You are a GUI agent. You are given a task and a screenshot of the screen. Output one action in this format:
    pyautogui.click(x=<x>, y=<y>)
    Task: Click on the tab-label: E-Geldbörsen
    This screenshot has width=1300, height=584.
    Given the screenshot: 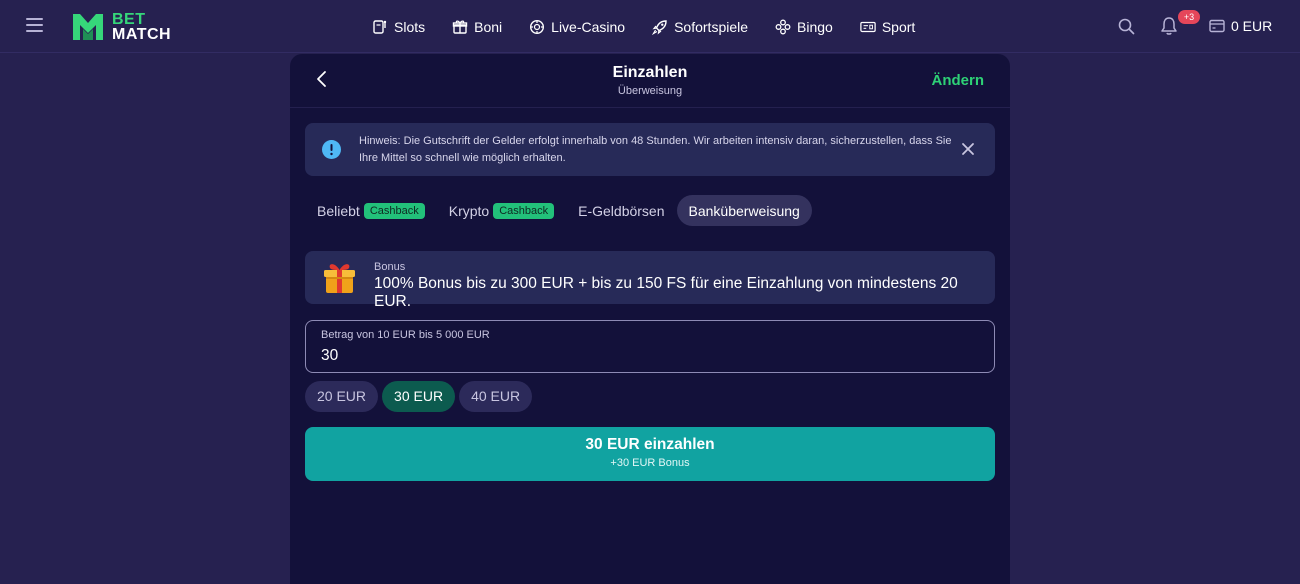 What is the action you would take?
    pyautogui.click(x=621, y=210)
    